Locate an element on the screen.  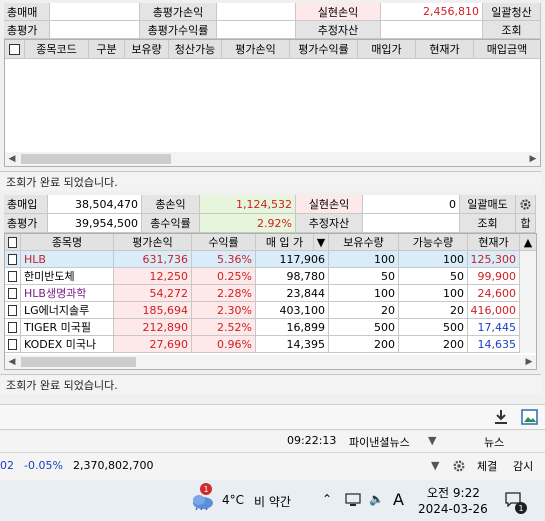
cell-buy: 23,844 is located at coordinates (292, 293).